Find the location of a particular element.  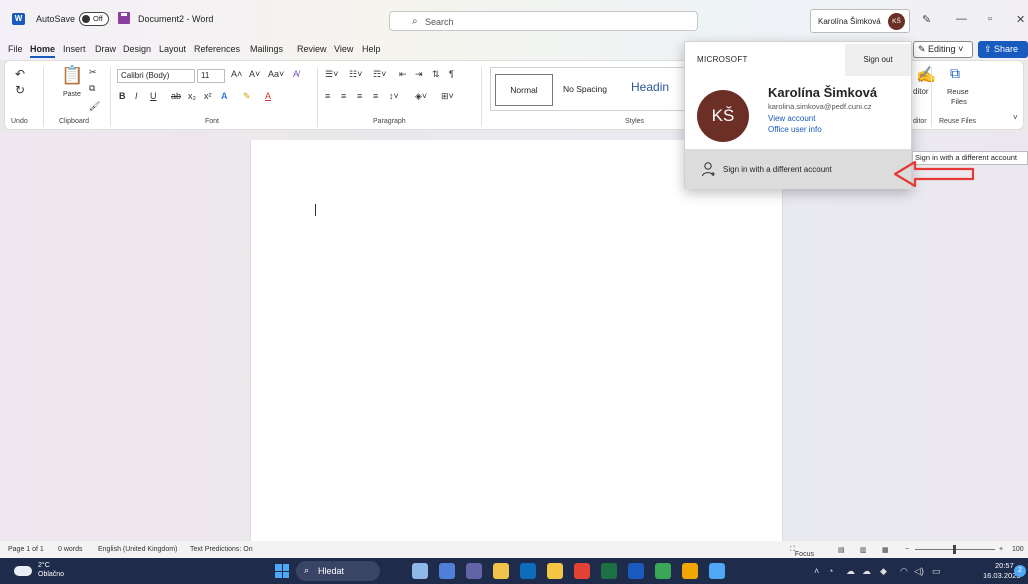

reuse-files-label-1: Reuse is located at coordinates (958, 91).